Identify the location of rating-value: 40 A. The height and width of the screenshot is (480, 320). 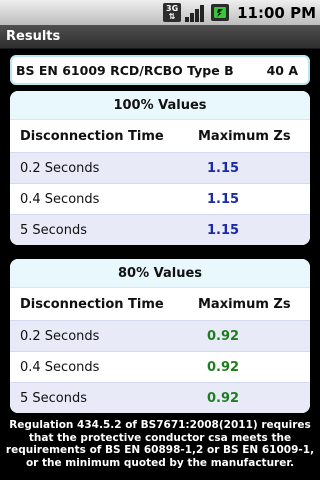
(282, 70).